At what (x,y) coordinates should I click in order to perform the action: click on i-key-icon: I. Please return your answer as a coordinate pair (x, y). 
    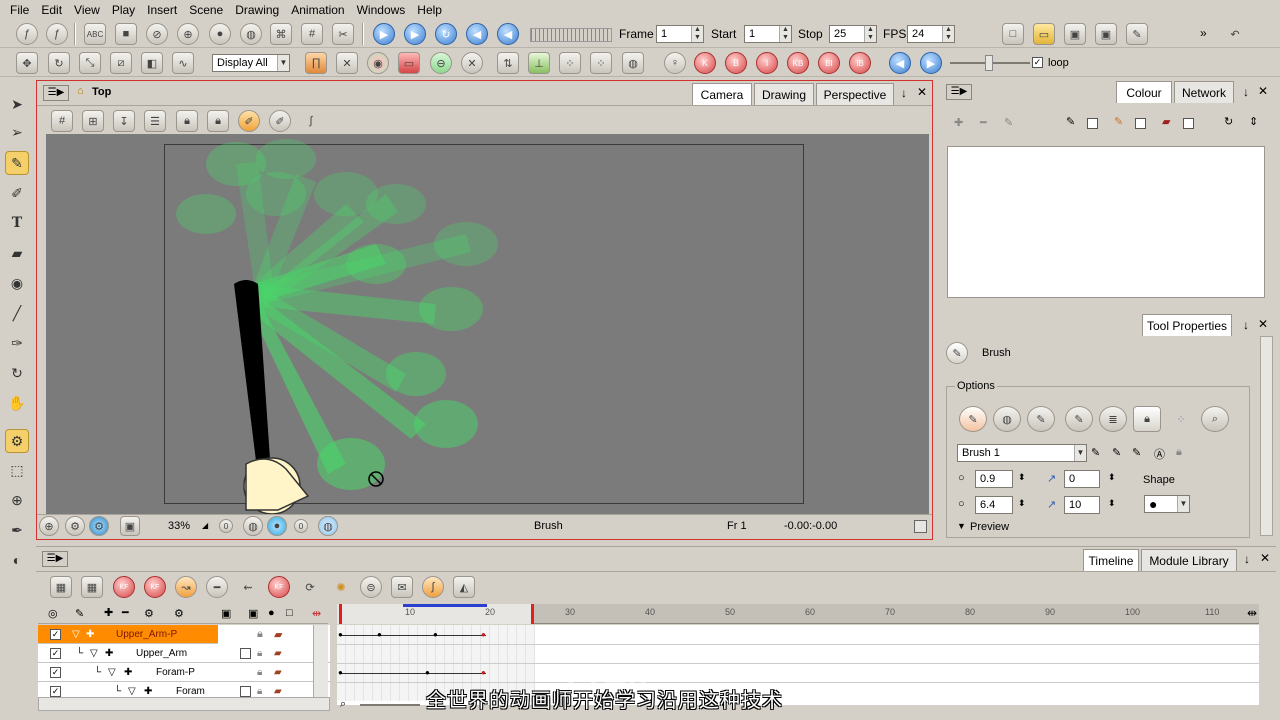
    Looking at the image, I should click on (767, 63).